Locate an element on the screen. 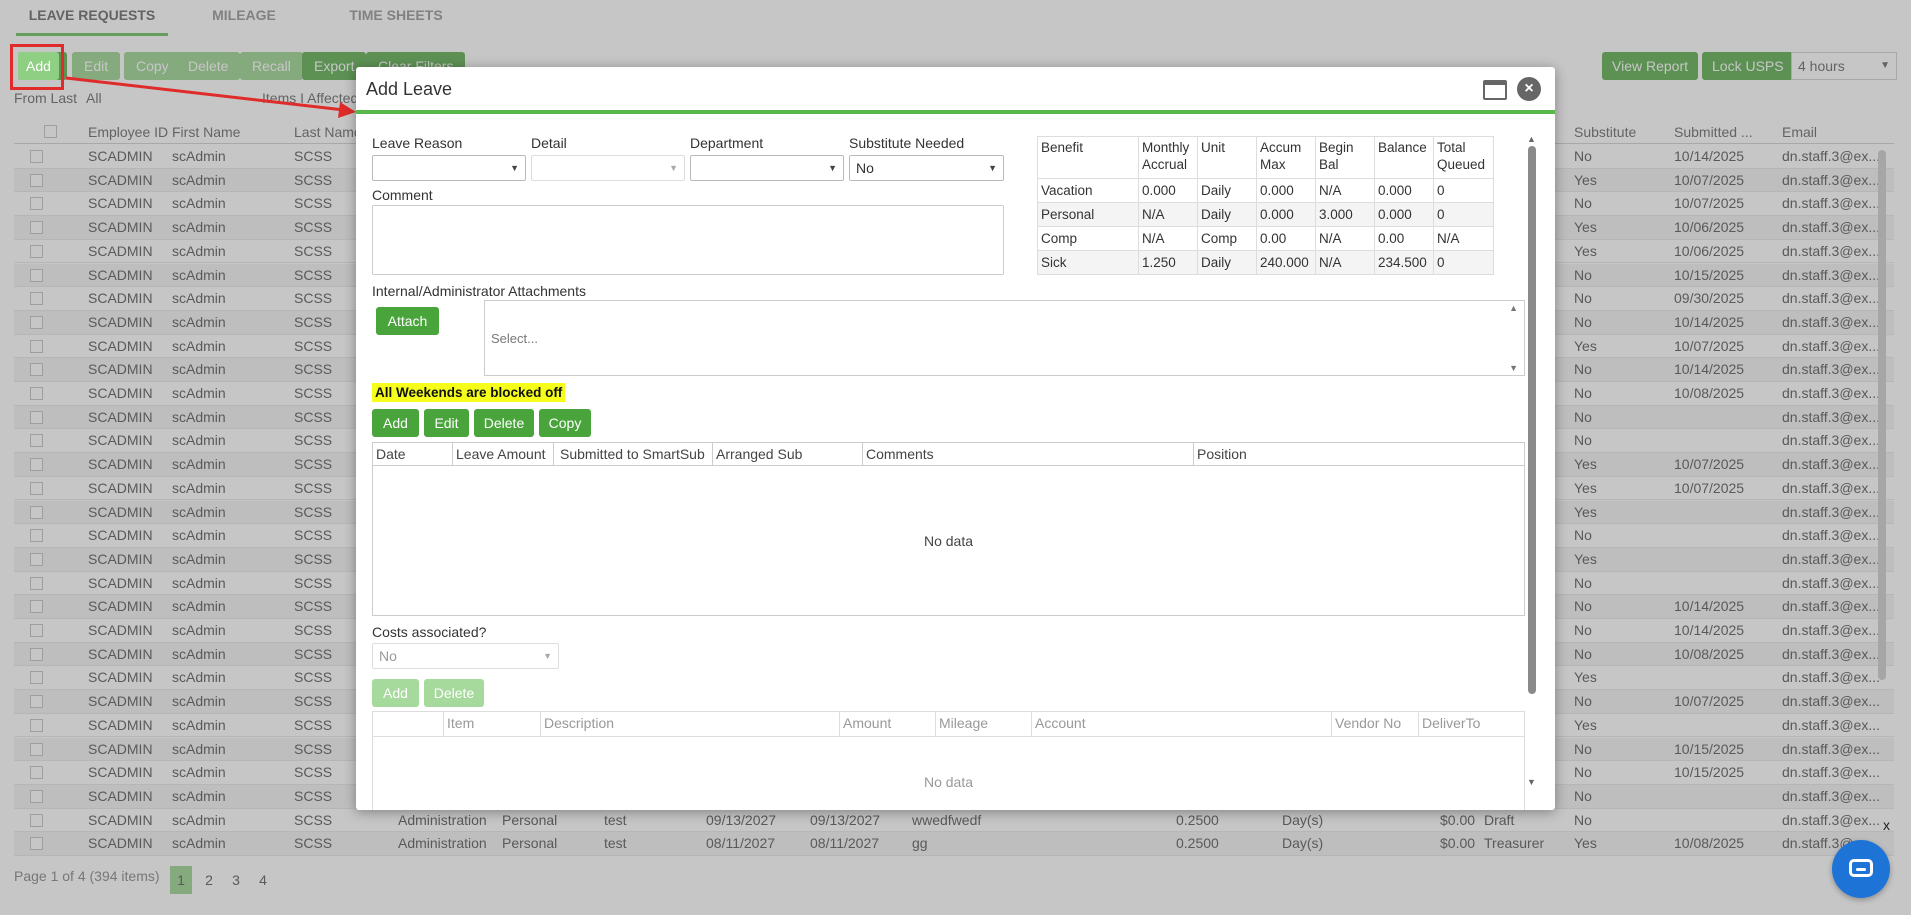  detail-select: ▼ is located at coordinates (608, 168).